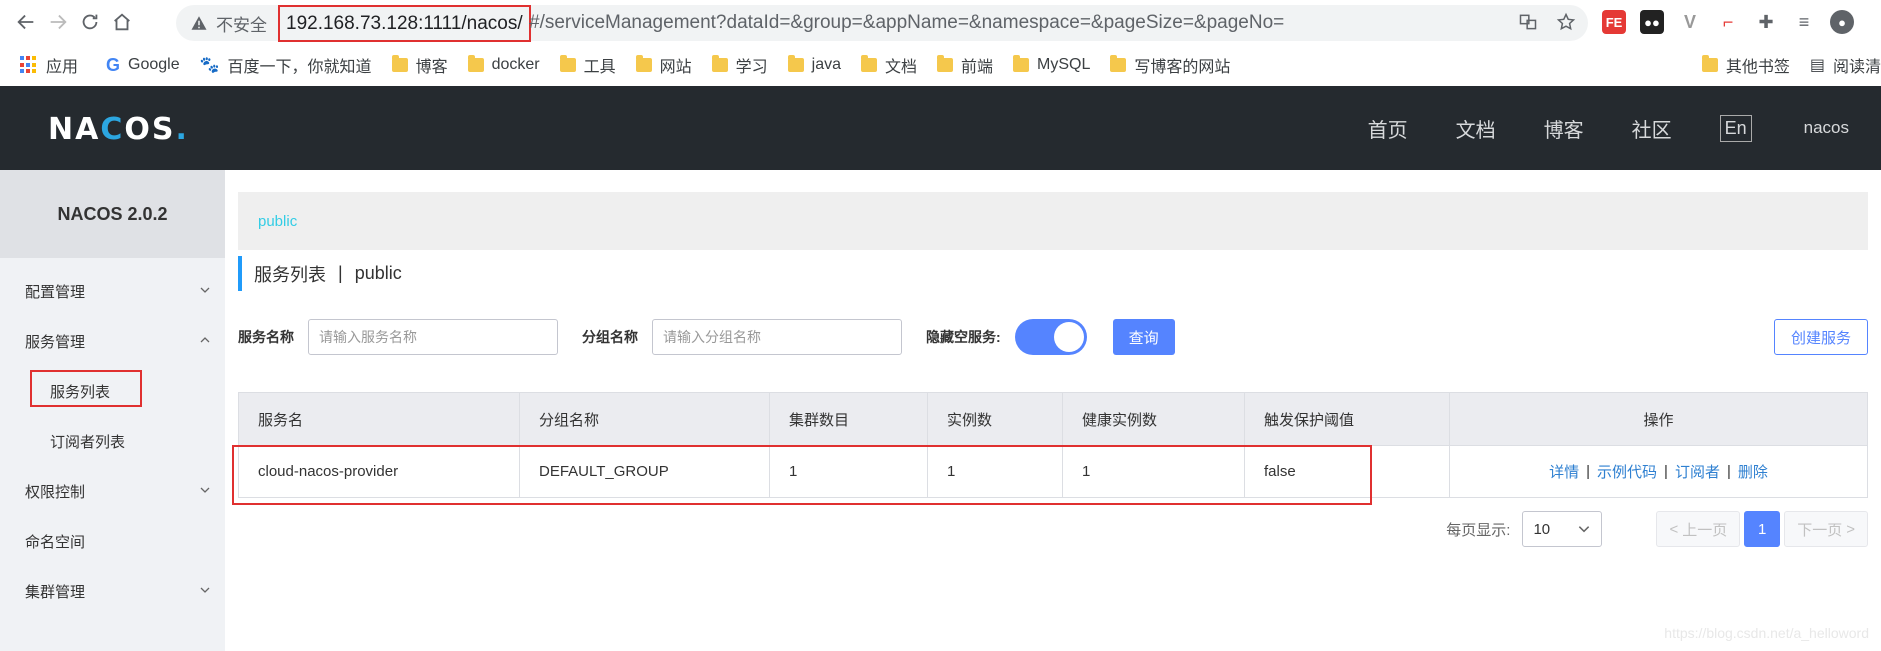 This screenshot has height=651, width=1881. What do you see at coordinates (1658, 420) in the screenshot?
I see `column-header: 操作` at bounding box center [1658, 420].